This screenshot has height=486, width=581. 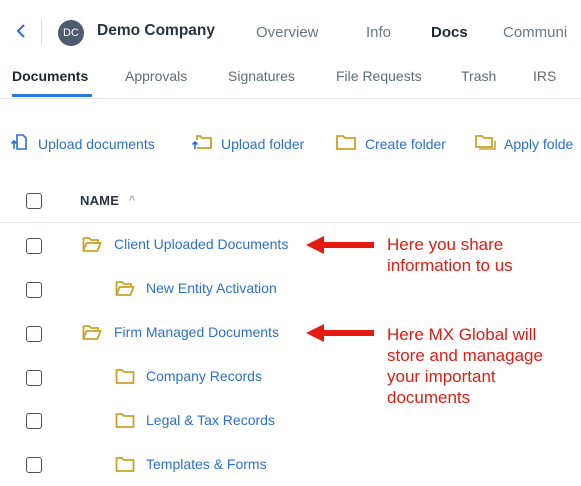 I want to click on upload-folder-icon, so click(x=202, y=144).